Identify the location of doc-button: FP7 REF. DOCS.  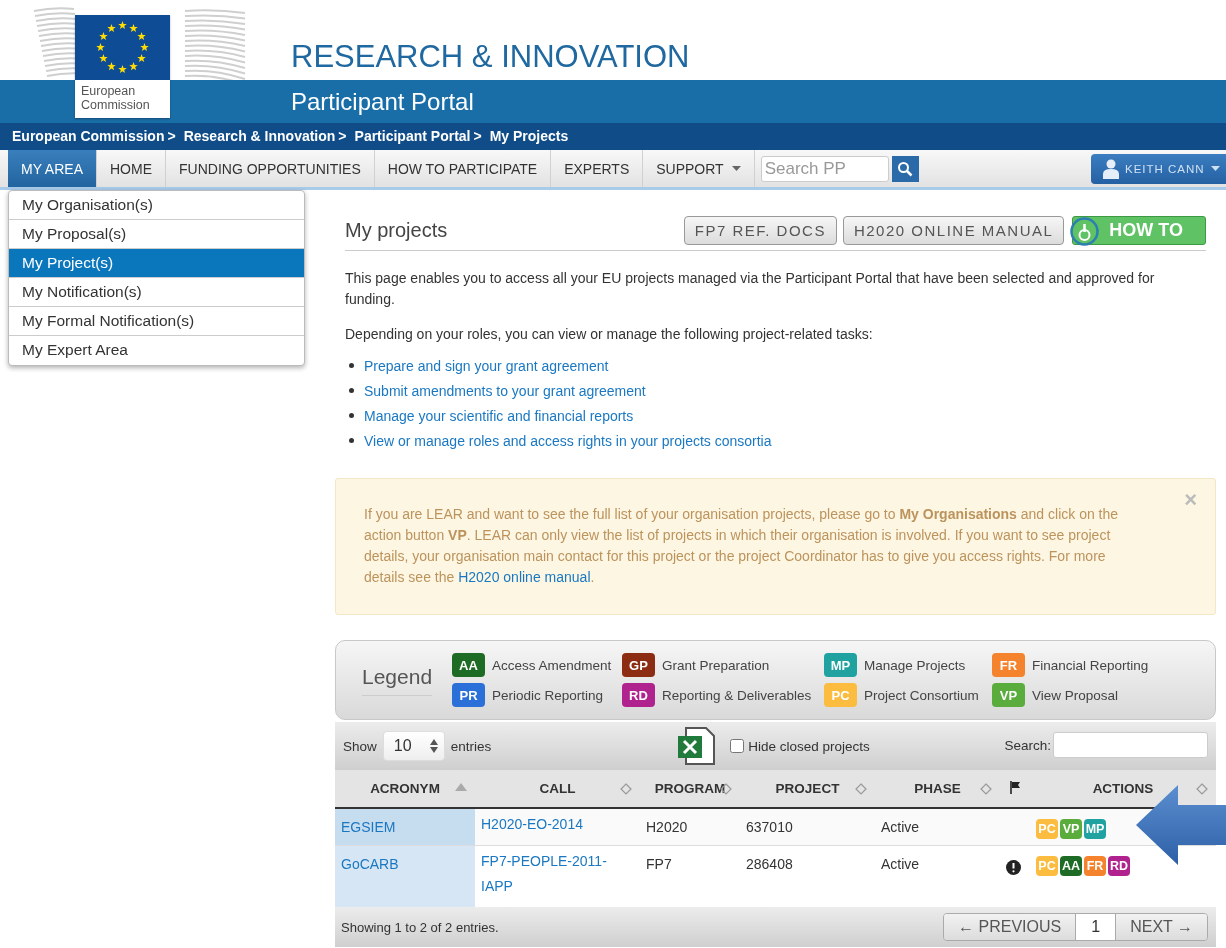
(760, 230).